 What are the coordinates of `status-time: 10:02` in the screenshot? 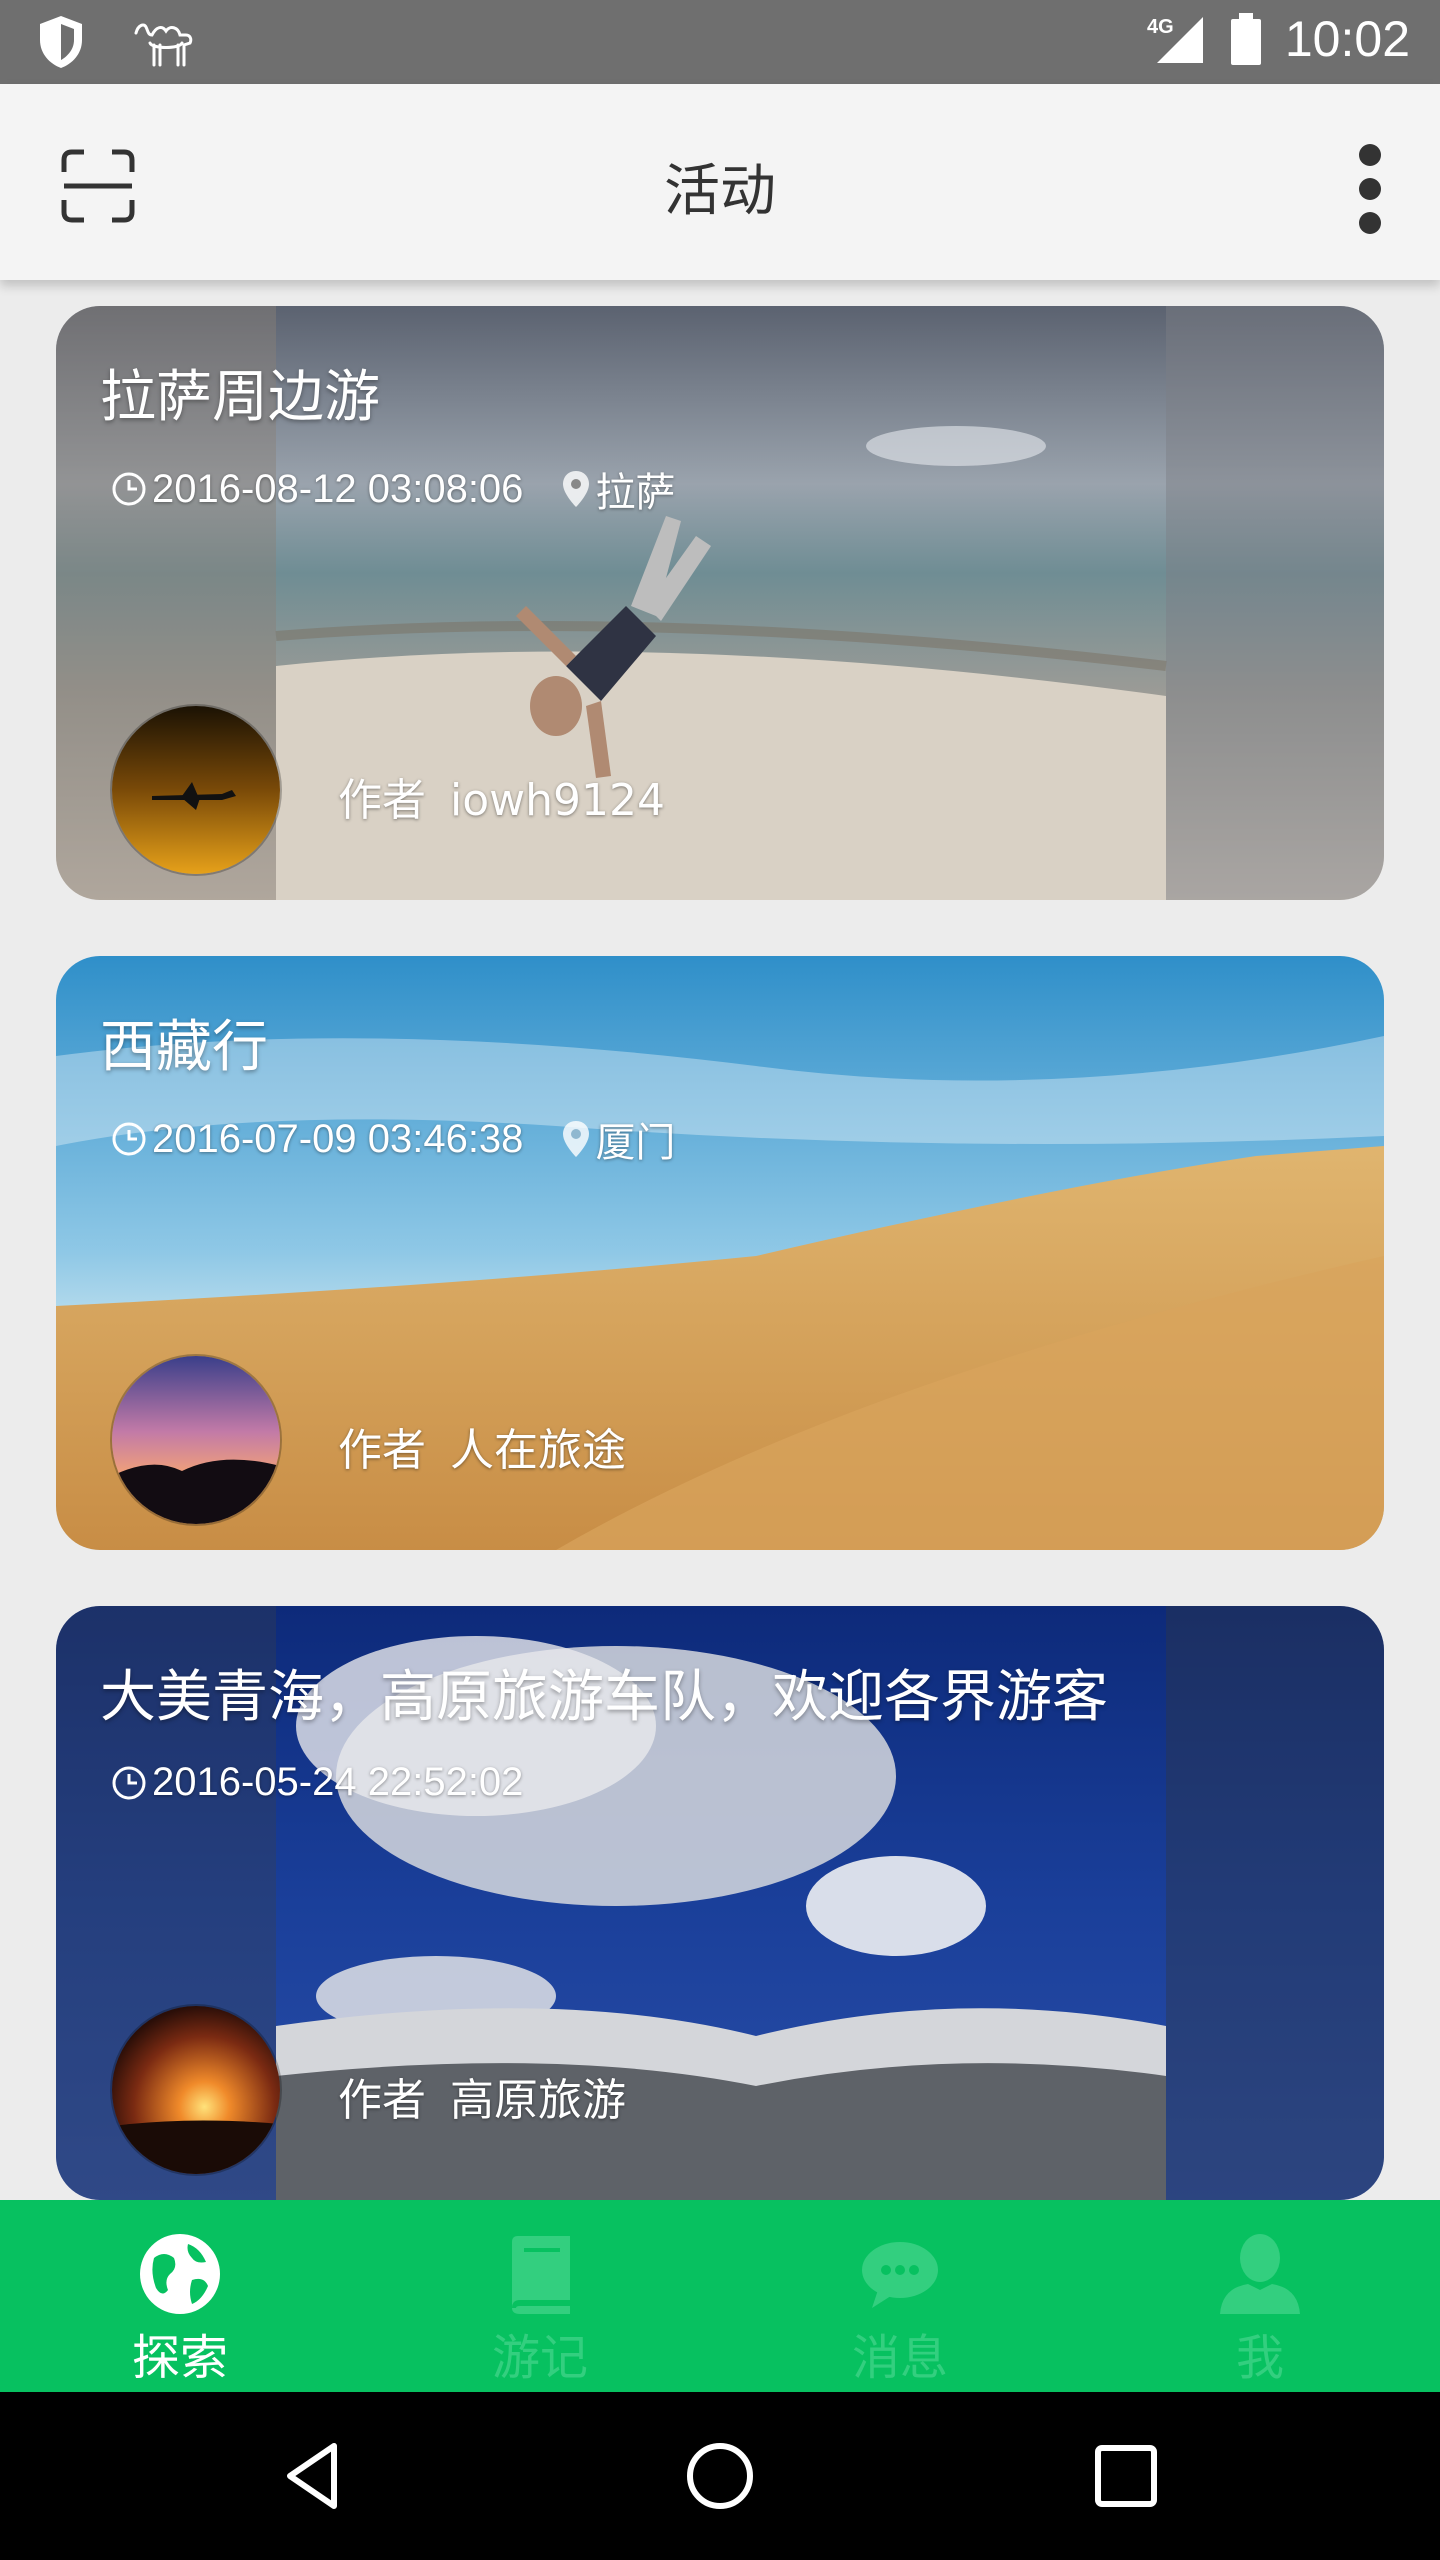 It's located at (1347, 39).